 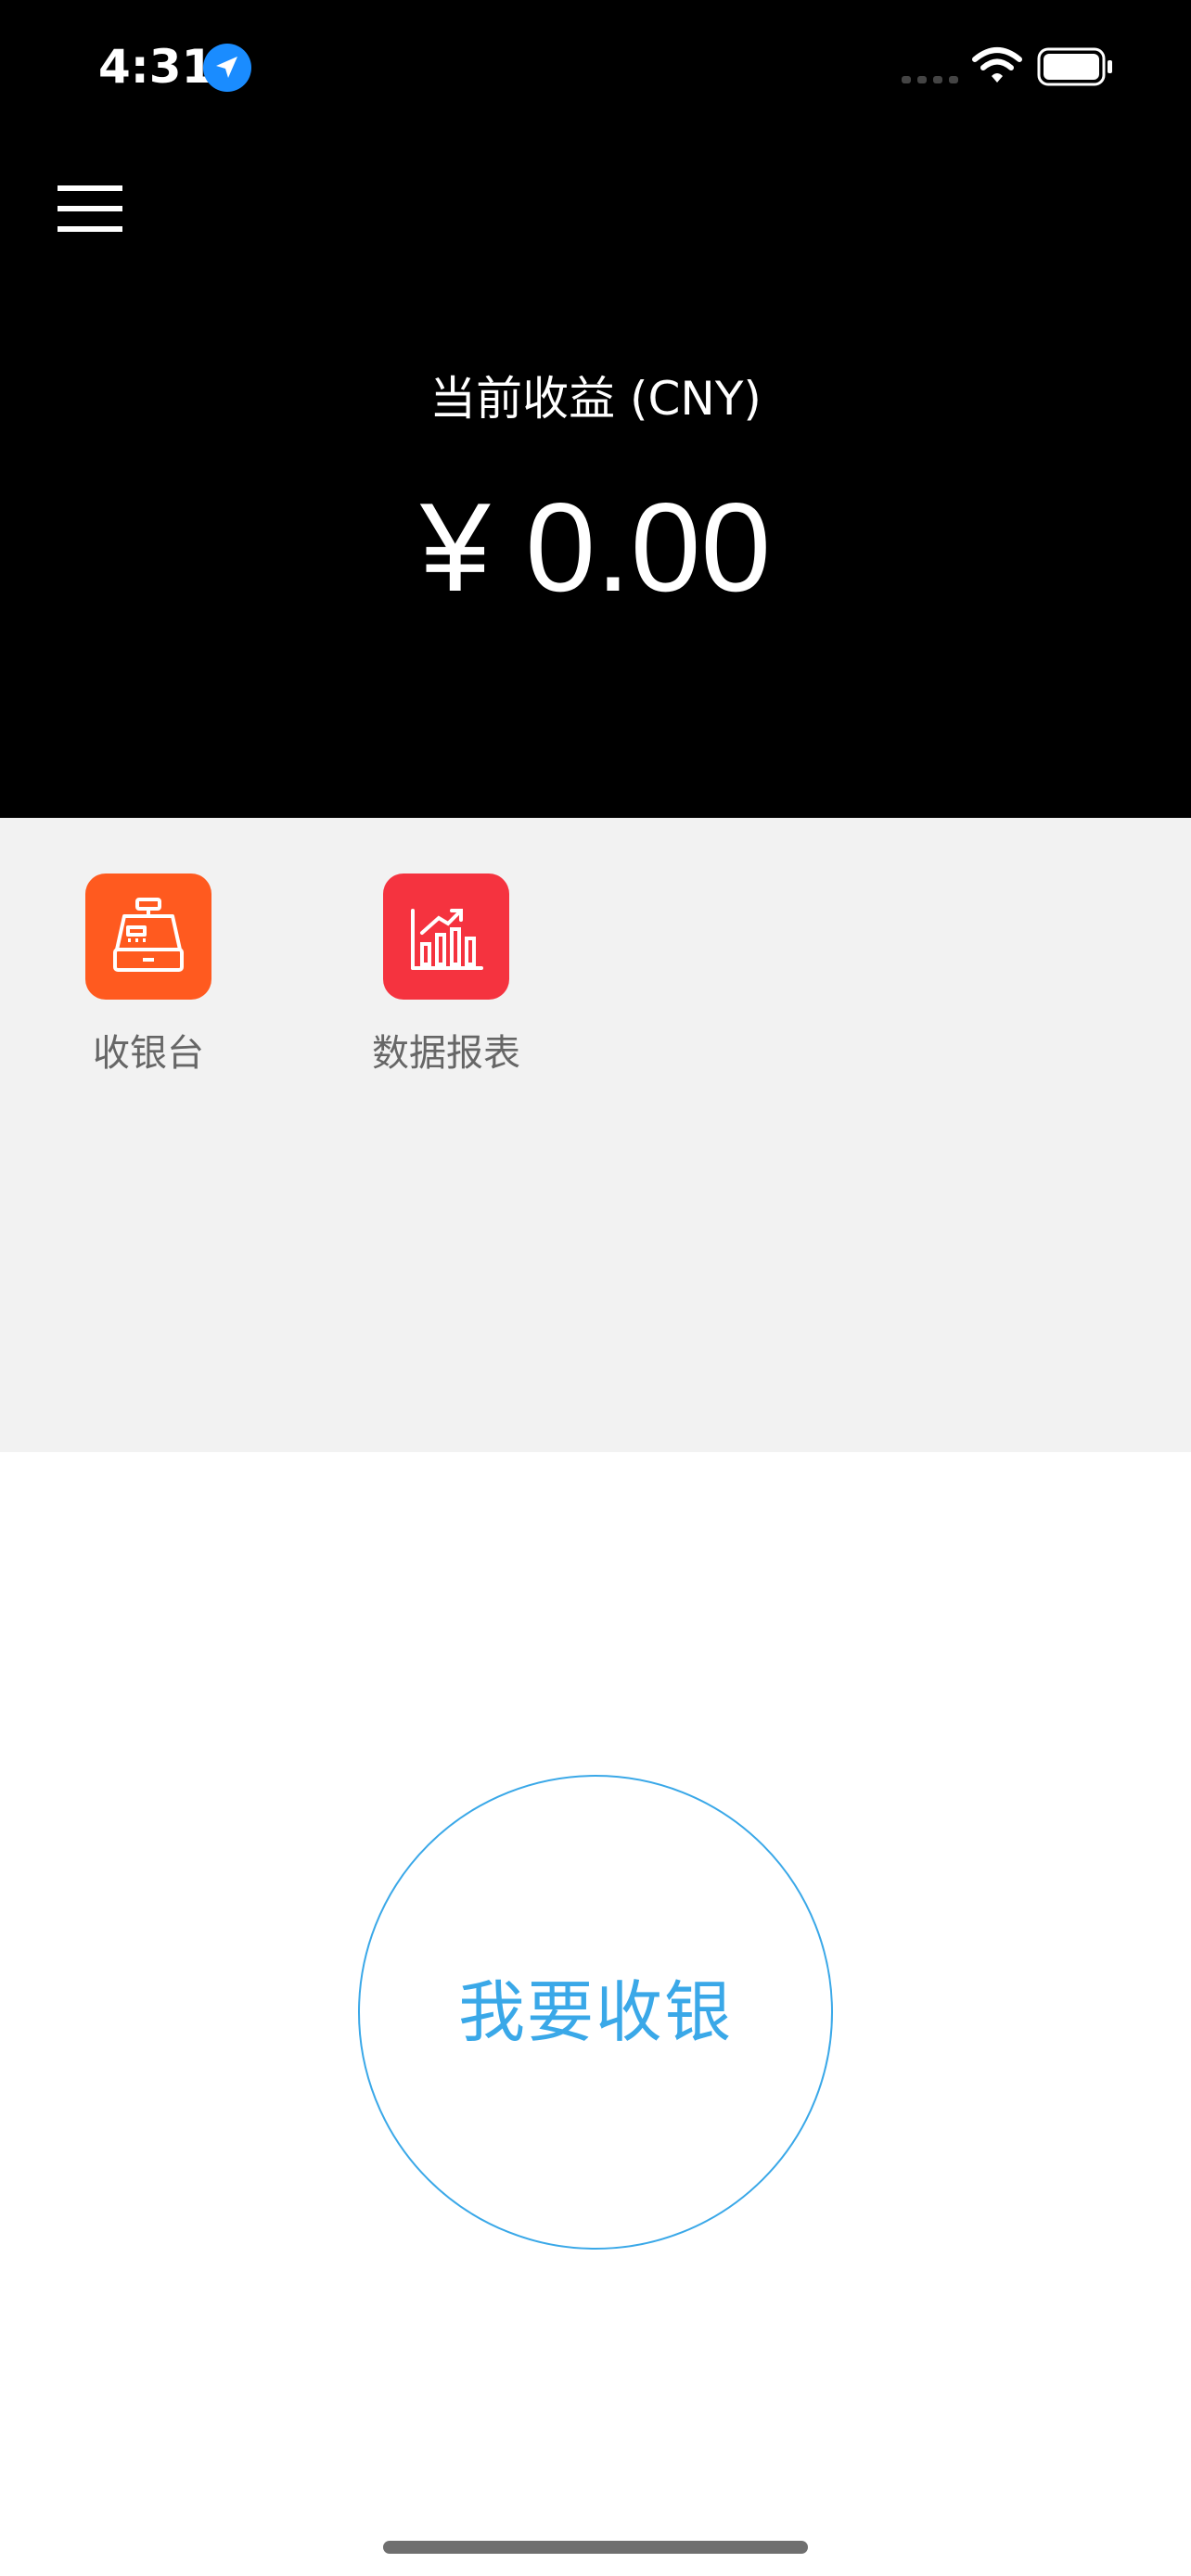 I want to click on start-checkout-button: 我要收银, so click(x=595, y=2012).